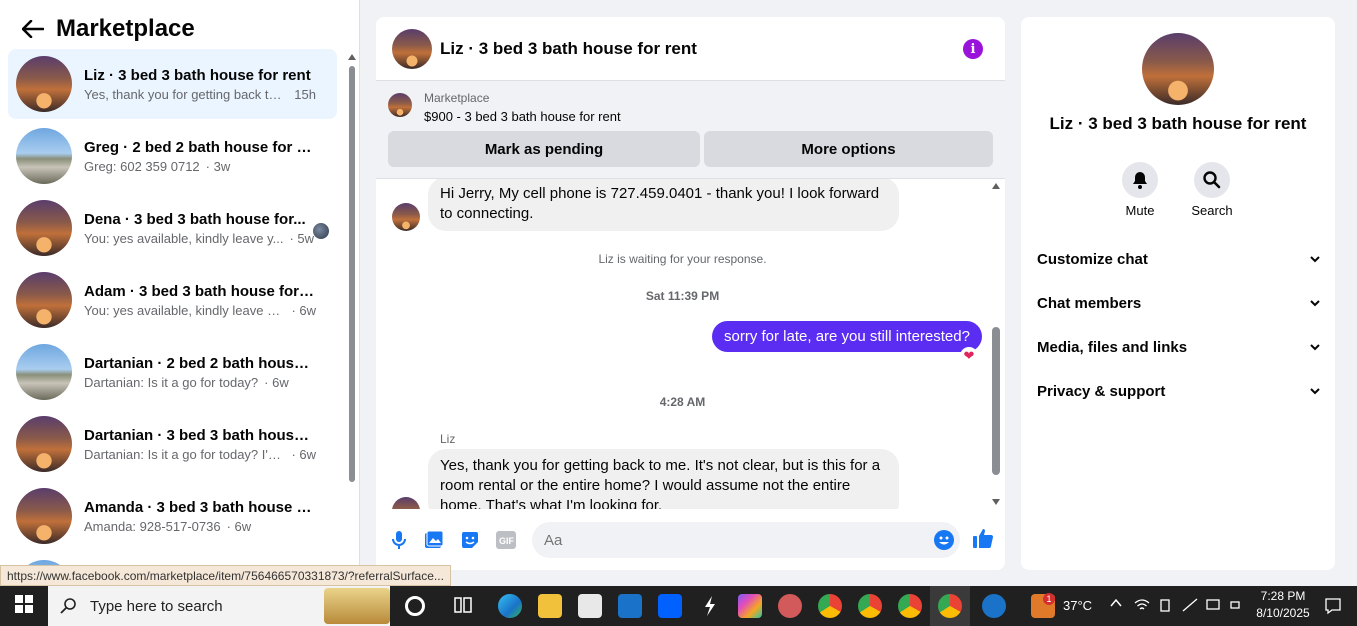 The width and height of the screenshot is (1357, 626). What do you see at coordinates (630, 606) in the screenshot?
I see `mail-icon` at bounding box center [630, 606].